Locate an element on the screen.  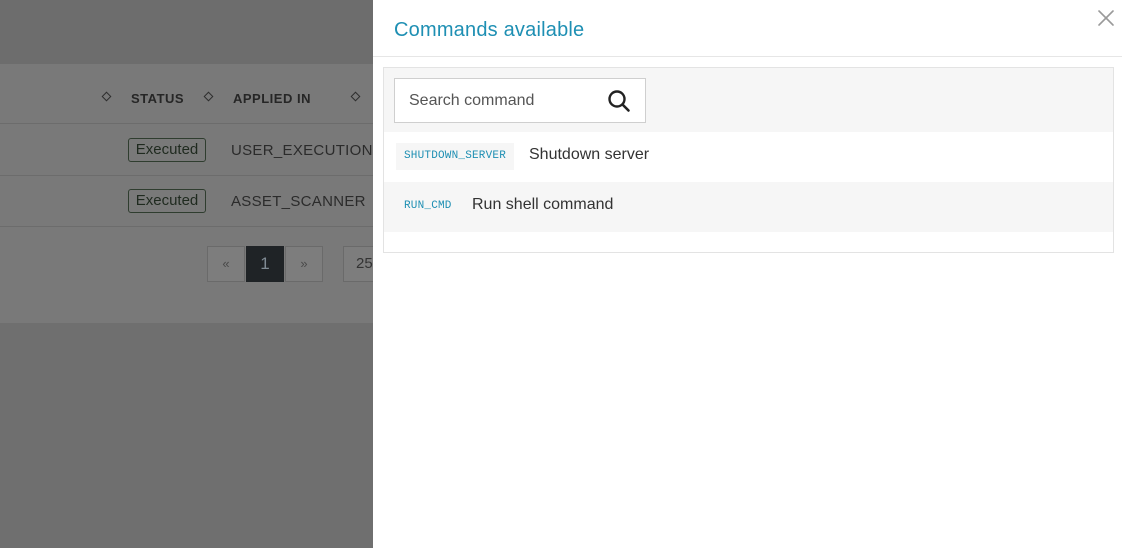
drawer-divider is located at coordinates (747, 56).